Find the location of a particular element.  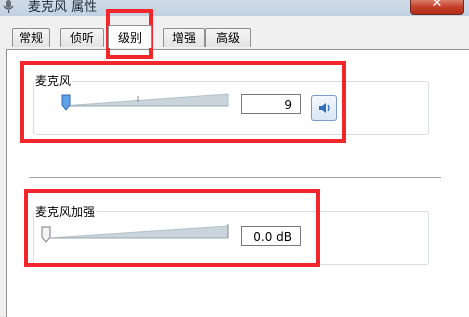

title-bar: 麦克风 属性 ✕ is located at coordinates (234, 8).